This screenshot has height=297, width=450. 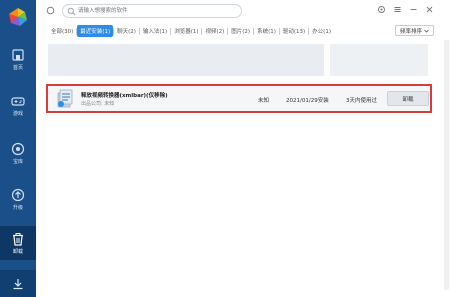 What do you see at coordinates (240, 31) in the screenshot?
I see `tab-image: 图片(2)` at bounding box center [240, 31].